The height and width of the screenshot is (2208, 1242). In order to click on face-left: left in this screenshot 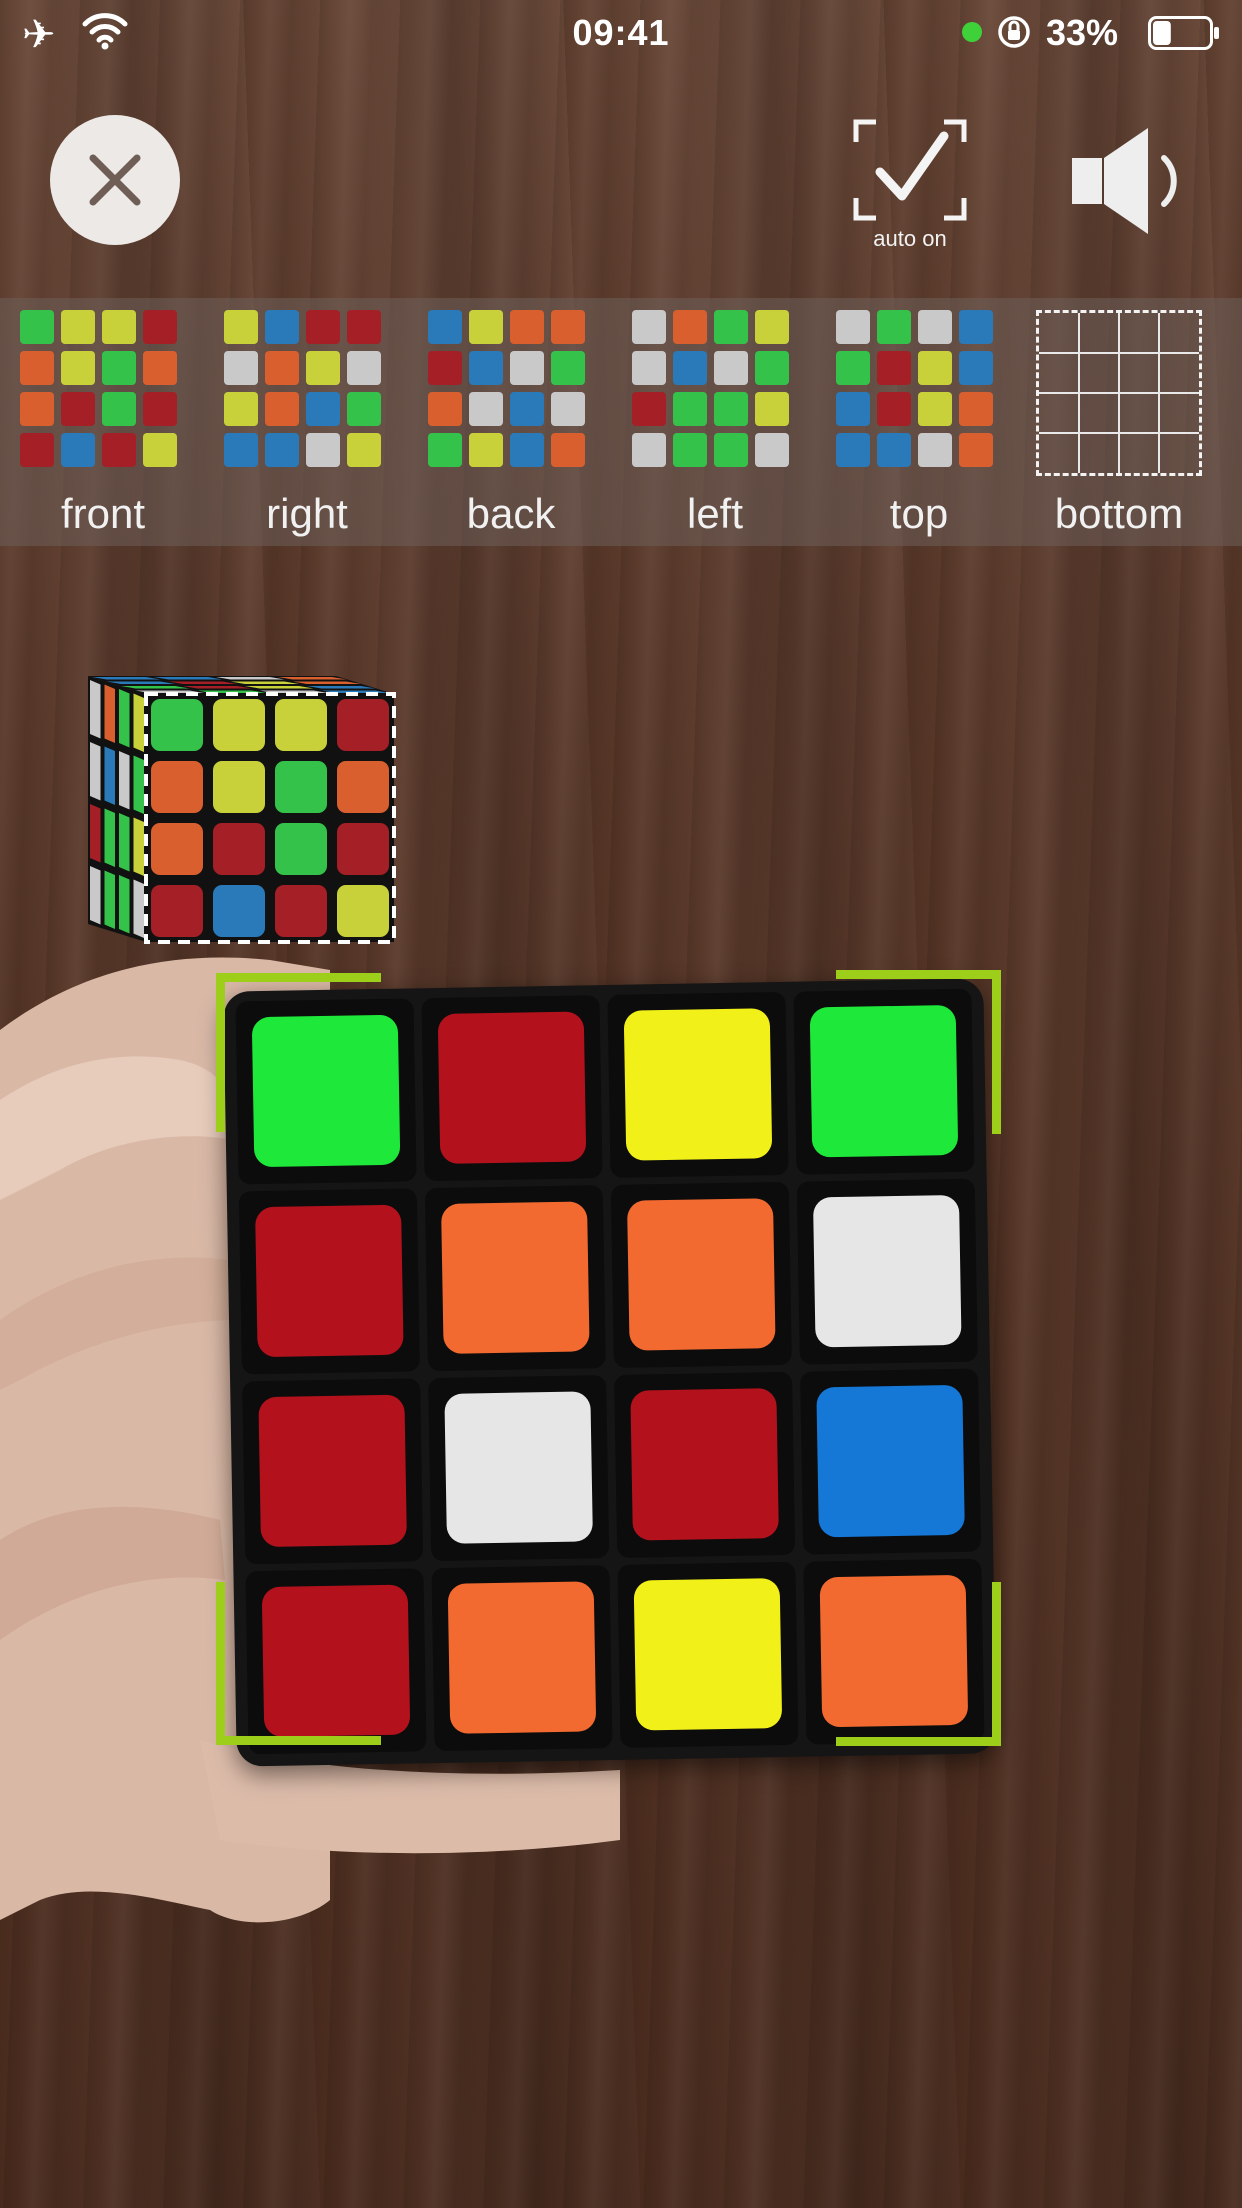, I will do `click(715, 423)`.